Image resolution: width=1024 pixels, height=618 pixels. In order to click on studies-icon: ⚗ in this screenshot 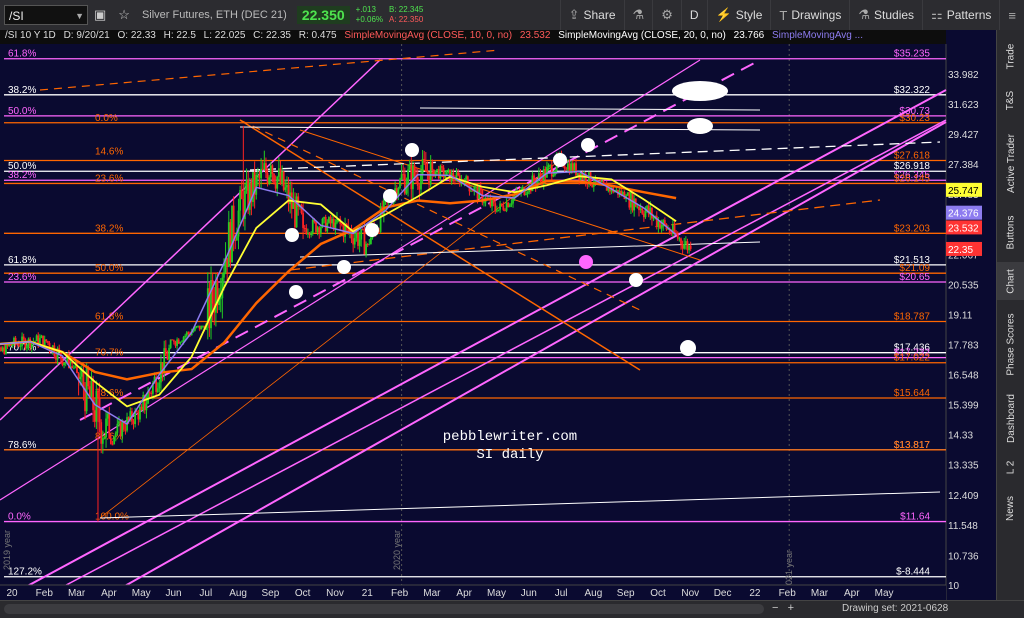, I will do `click(864, 15)`.